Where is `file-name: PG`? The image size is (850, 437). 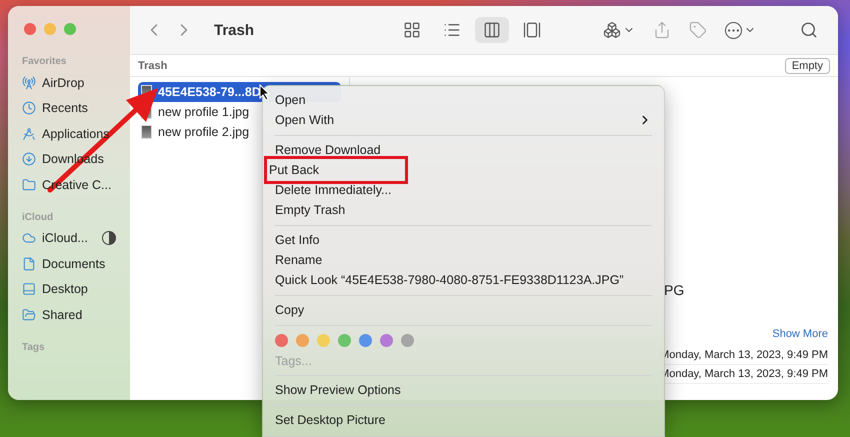 file-name: PG is located at coordinates (674, 290).